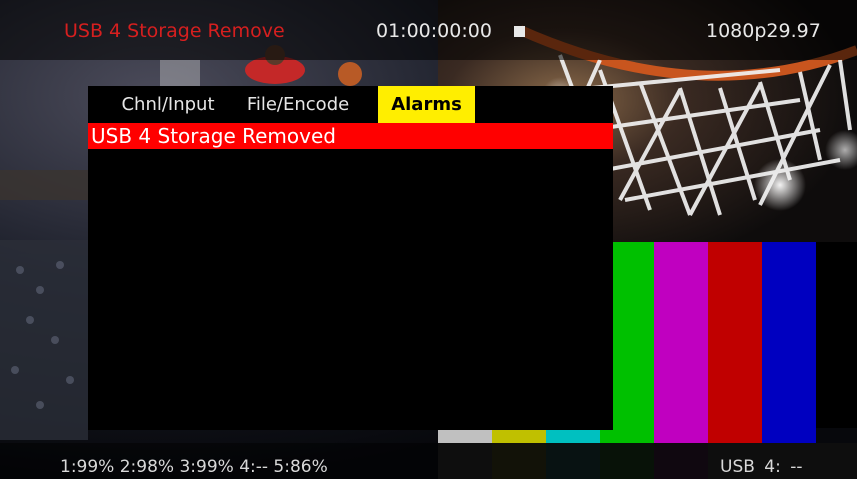 This screenshot has height=479, width=857. I want to click on tab-alarms: Alarms, so click(426, 104).